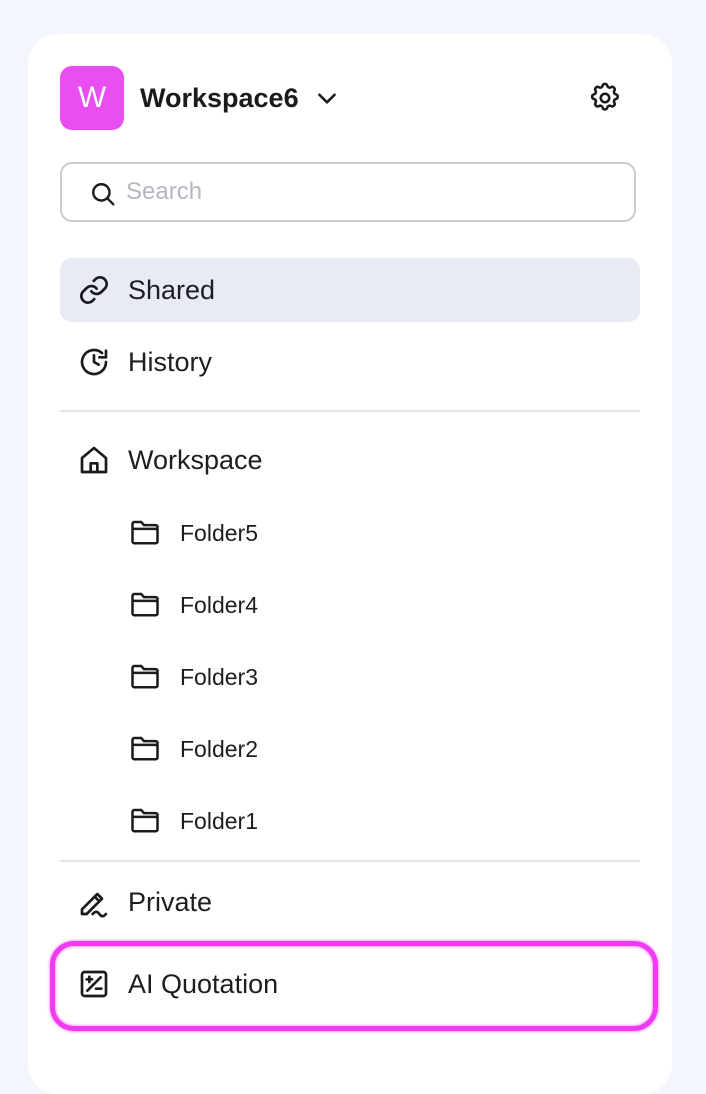 This screenshot has width=706, height=1094. I want to click on folder-label: Folder5, so click(219, 533).